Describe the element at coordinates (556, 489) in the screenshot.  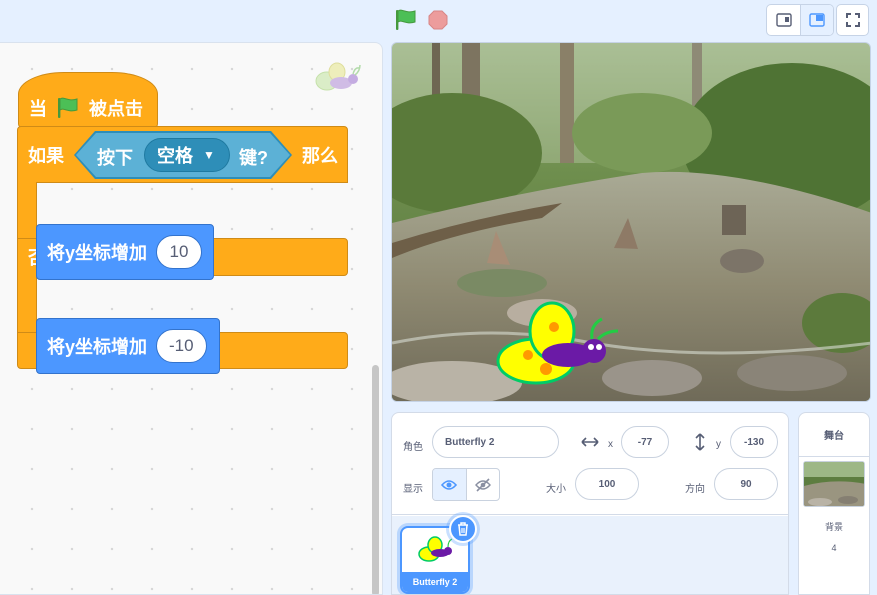
I see `size-label: 大小` at that location.